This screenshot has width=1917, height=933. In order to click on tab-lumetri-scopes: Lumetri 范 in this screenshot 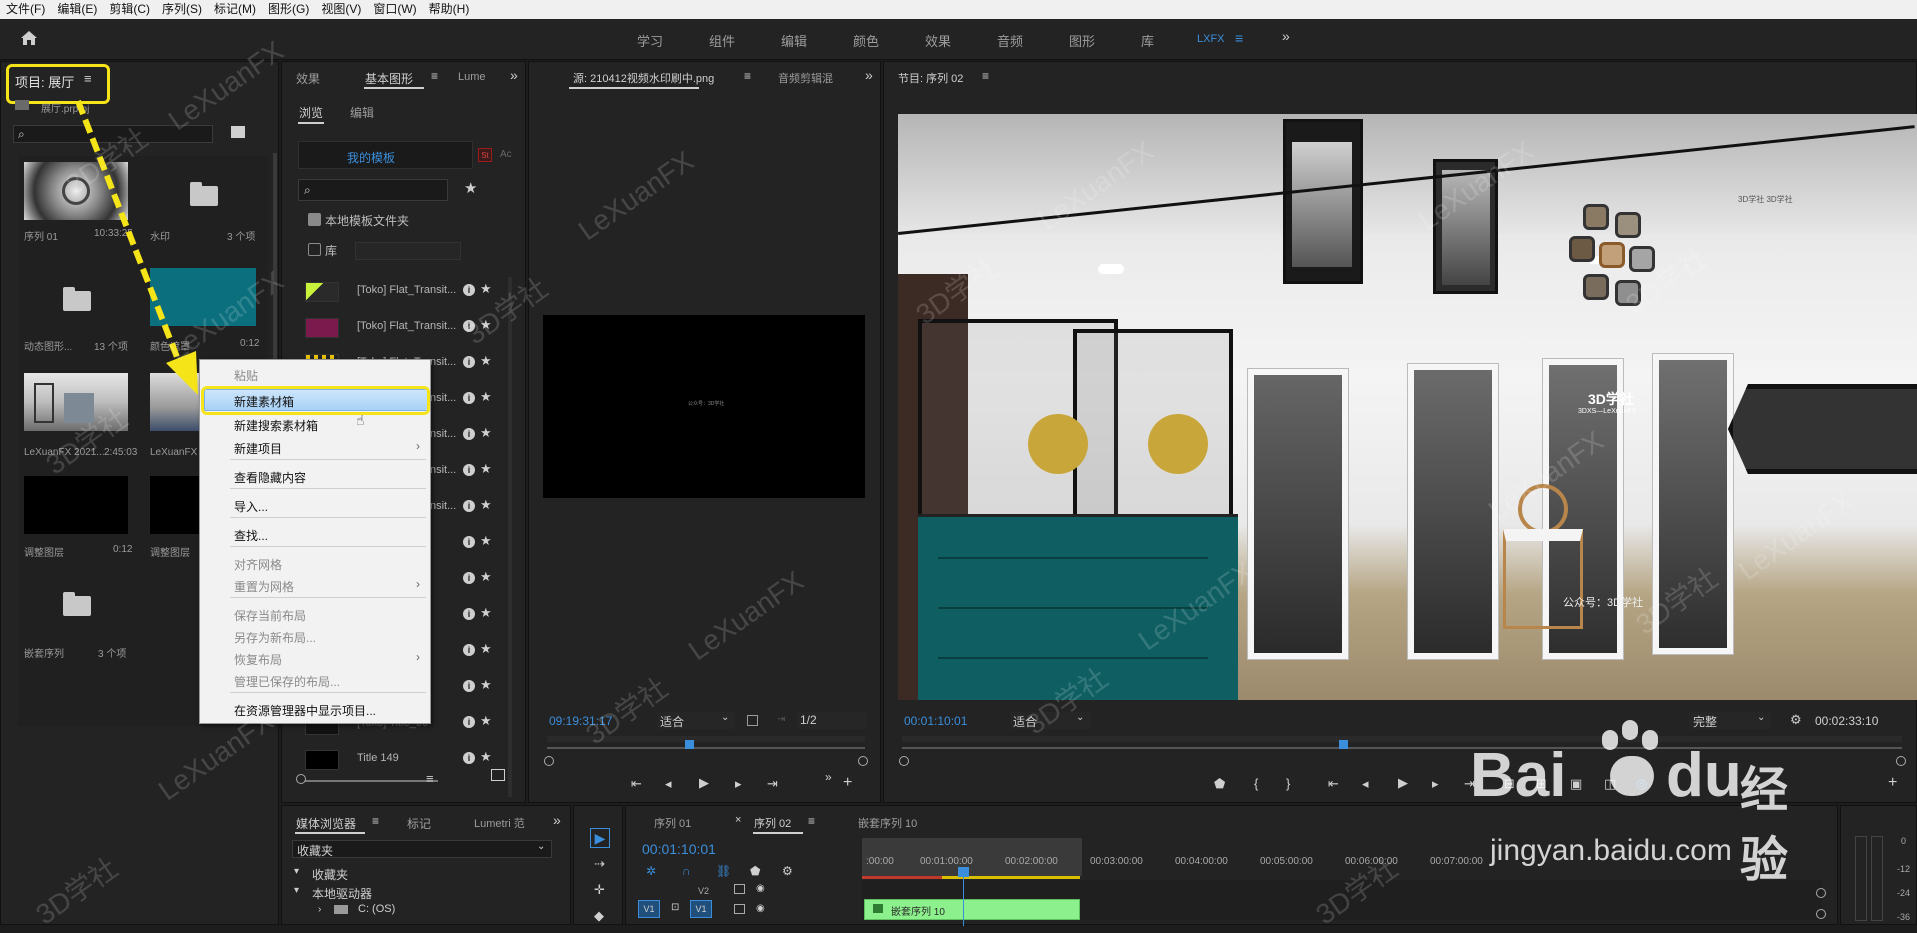, I will do `click(499, 823)`.